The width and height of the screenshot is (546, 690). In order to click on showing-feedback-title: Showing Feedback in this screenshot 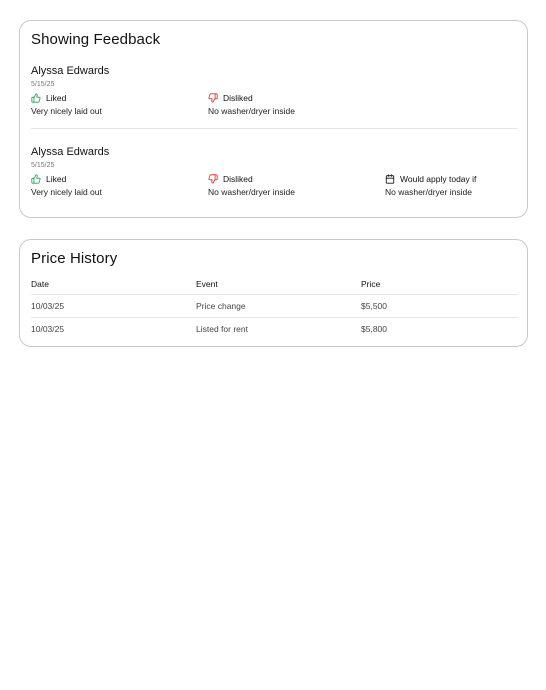, I will do `click(96, 39)`.